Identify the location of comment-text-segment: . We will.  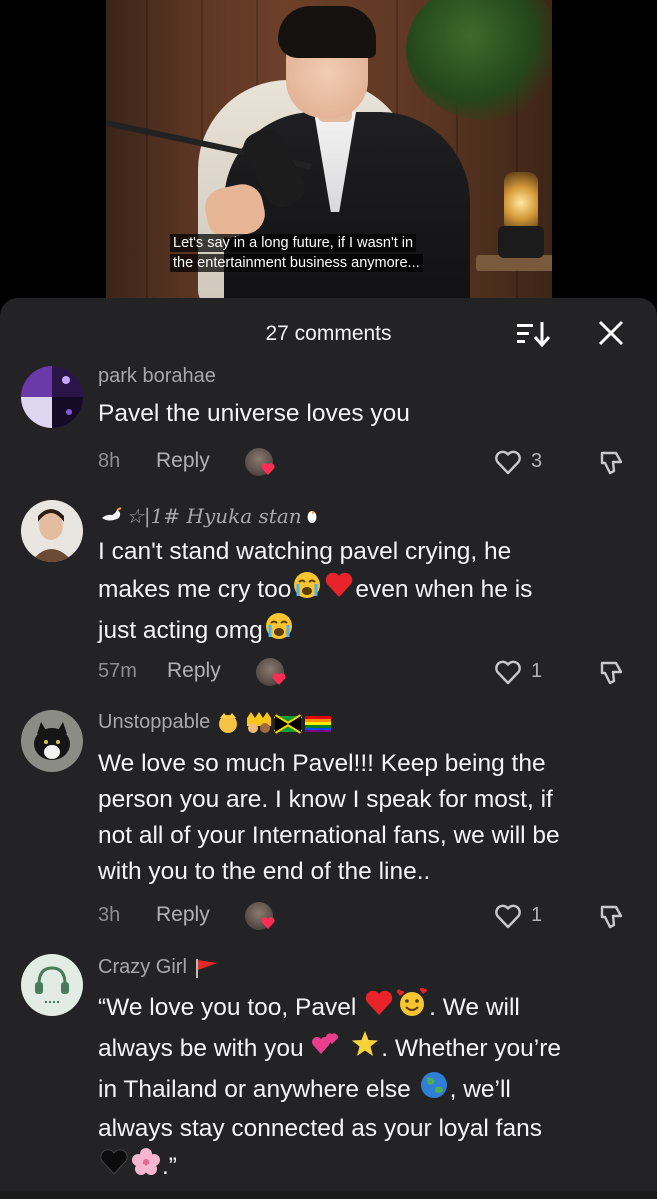
(474, 1007).